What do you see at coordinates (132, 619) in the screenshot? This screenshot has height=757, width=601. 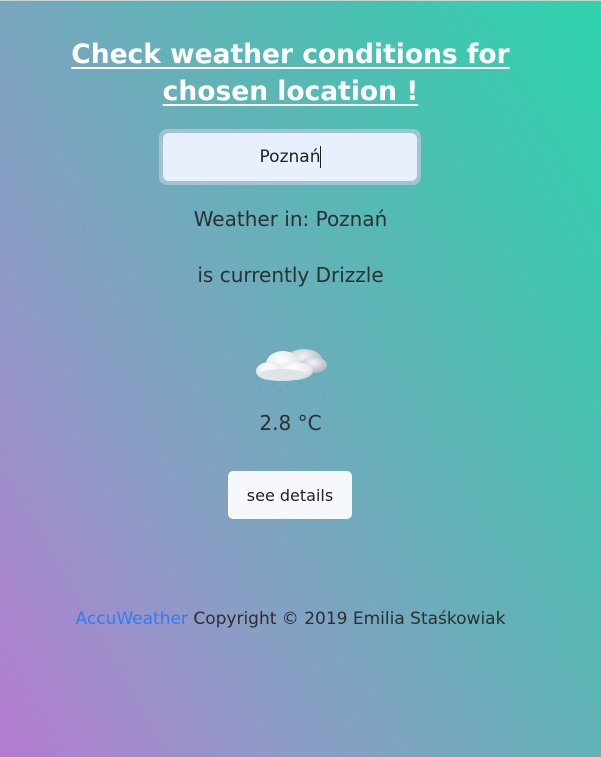 I see `accuweather-link: AccuWeather` at bounding box center [132, 619].